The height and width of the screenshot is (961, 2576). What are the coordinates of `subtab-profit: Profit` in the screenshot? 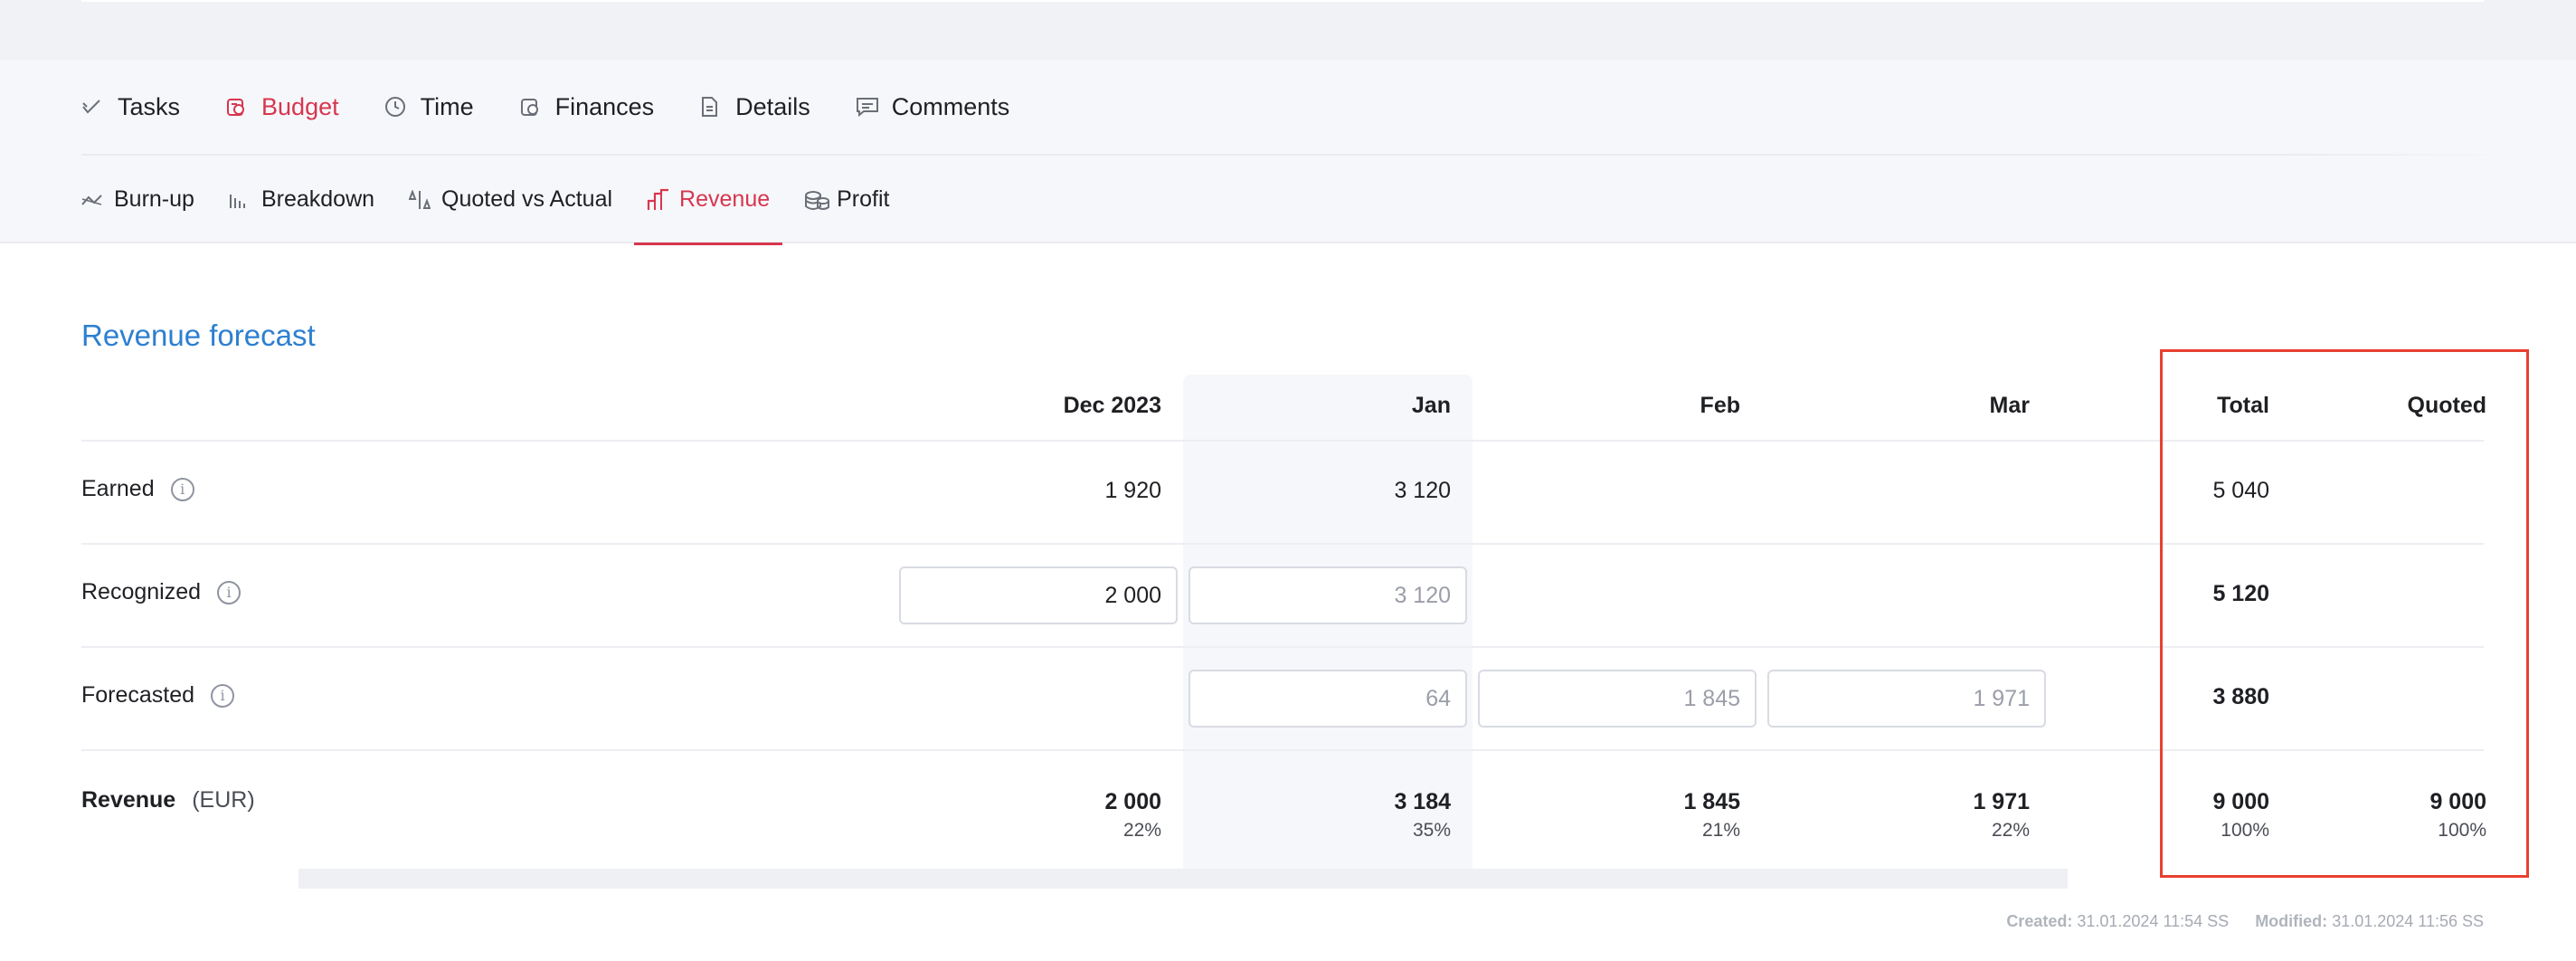 It's located at (847, 199).